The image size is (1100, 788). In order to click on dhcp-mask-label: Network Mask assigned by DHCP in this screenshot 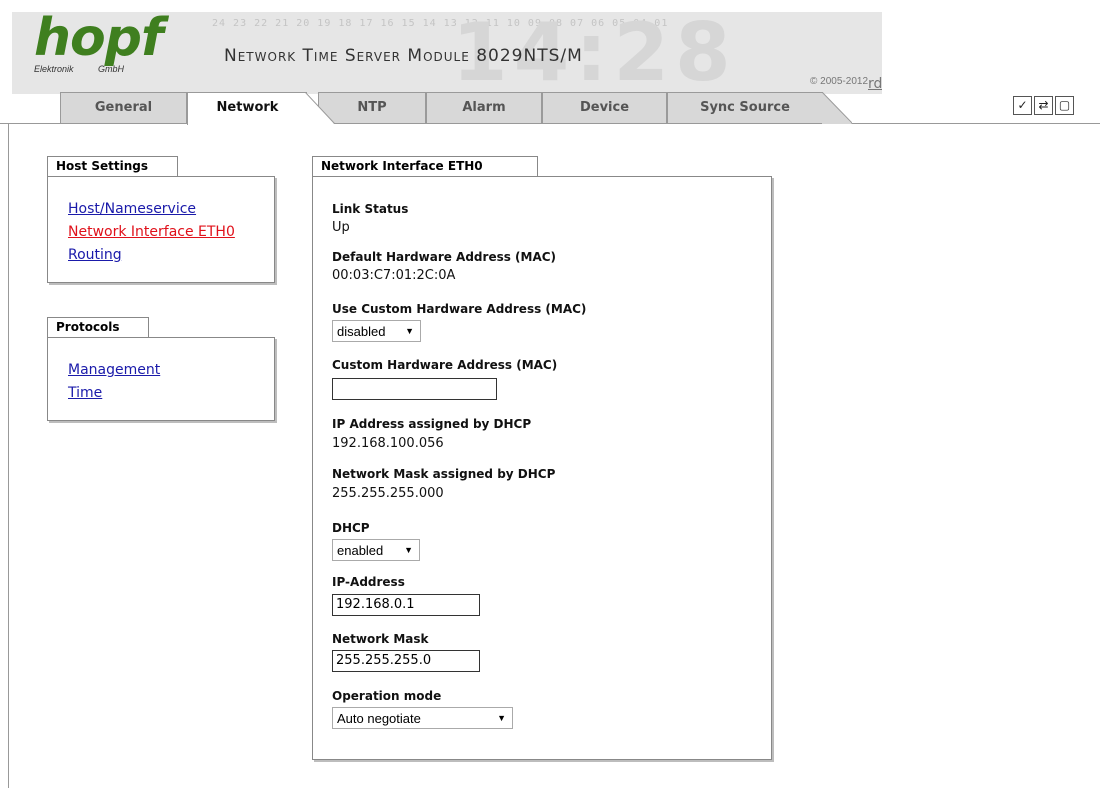, I will do `click(444, 474)`.